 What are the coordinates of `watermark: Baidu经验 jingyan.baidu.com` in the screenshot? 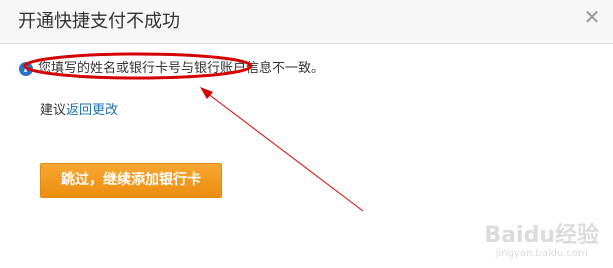 It's located at (541, 242).